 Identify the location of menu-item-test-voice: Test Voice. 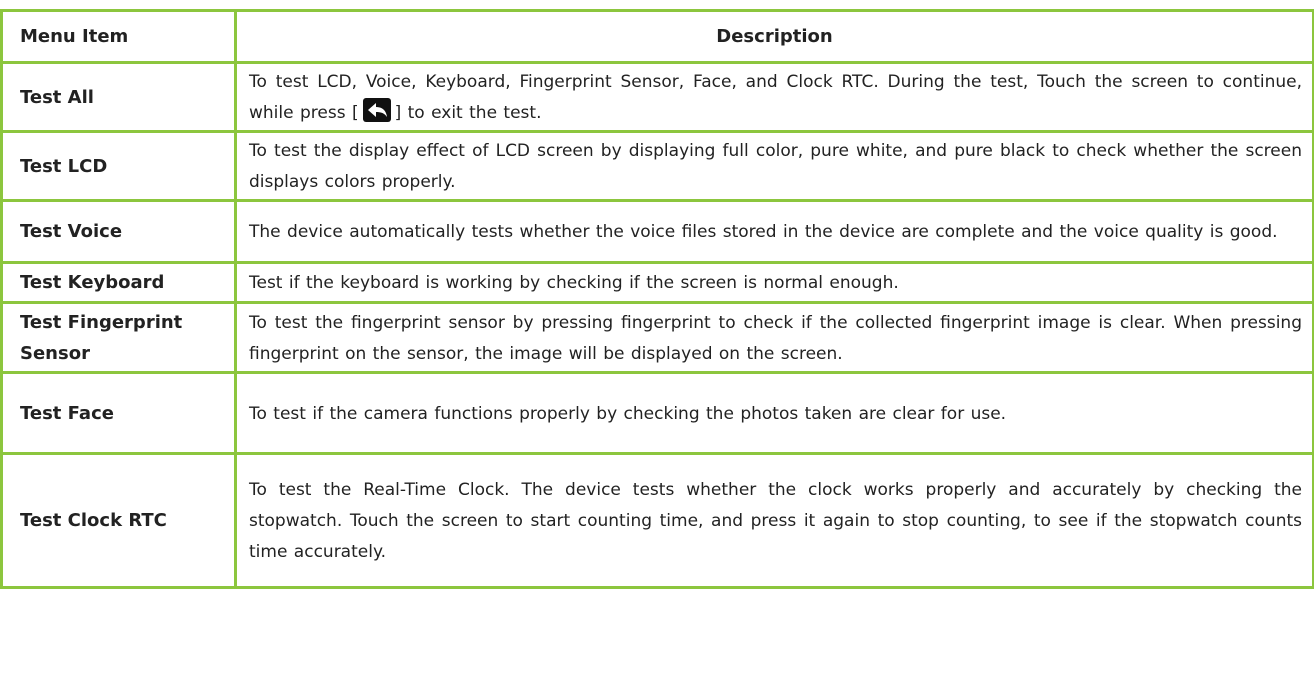
(118, 232).